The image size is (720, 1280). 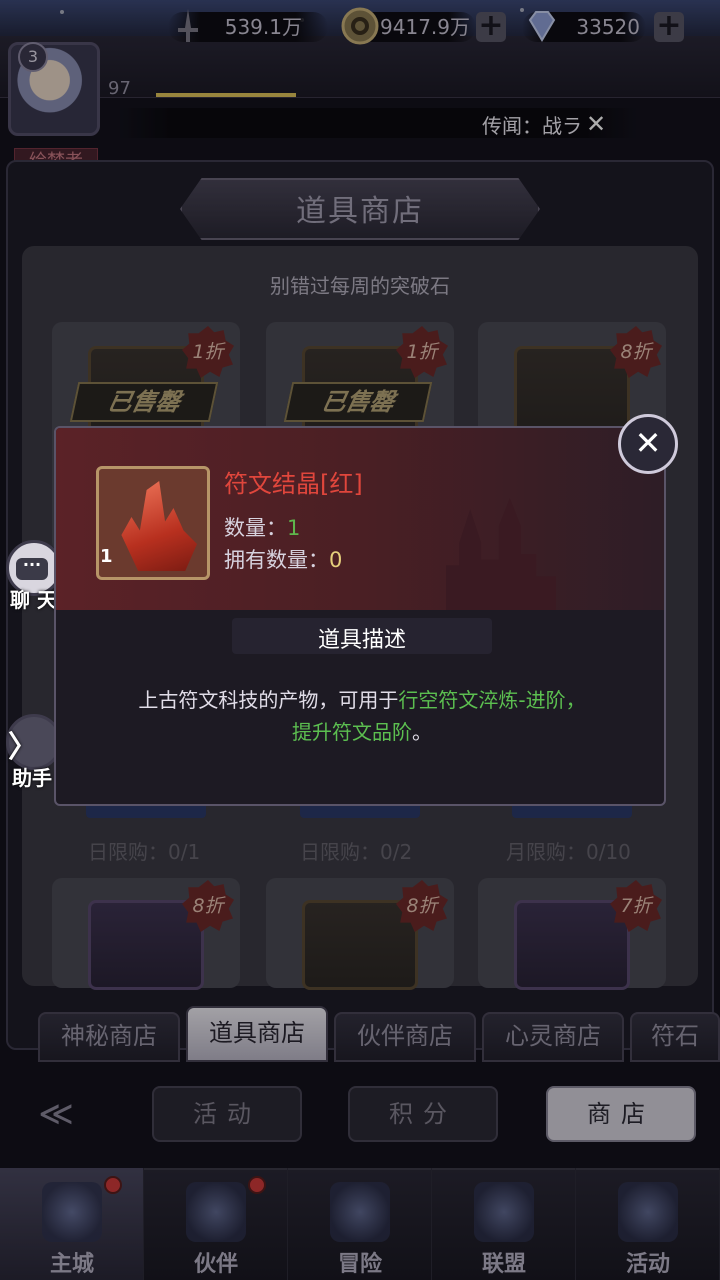 What do you see at coordinates (492, 700) in the screenshot?
I see `description-highlight: 行空符文淬炼-进阶，` at bounding box center [492, 700].